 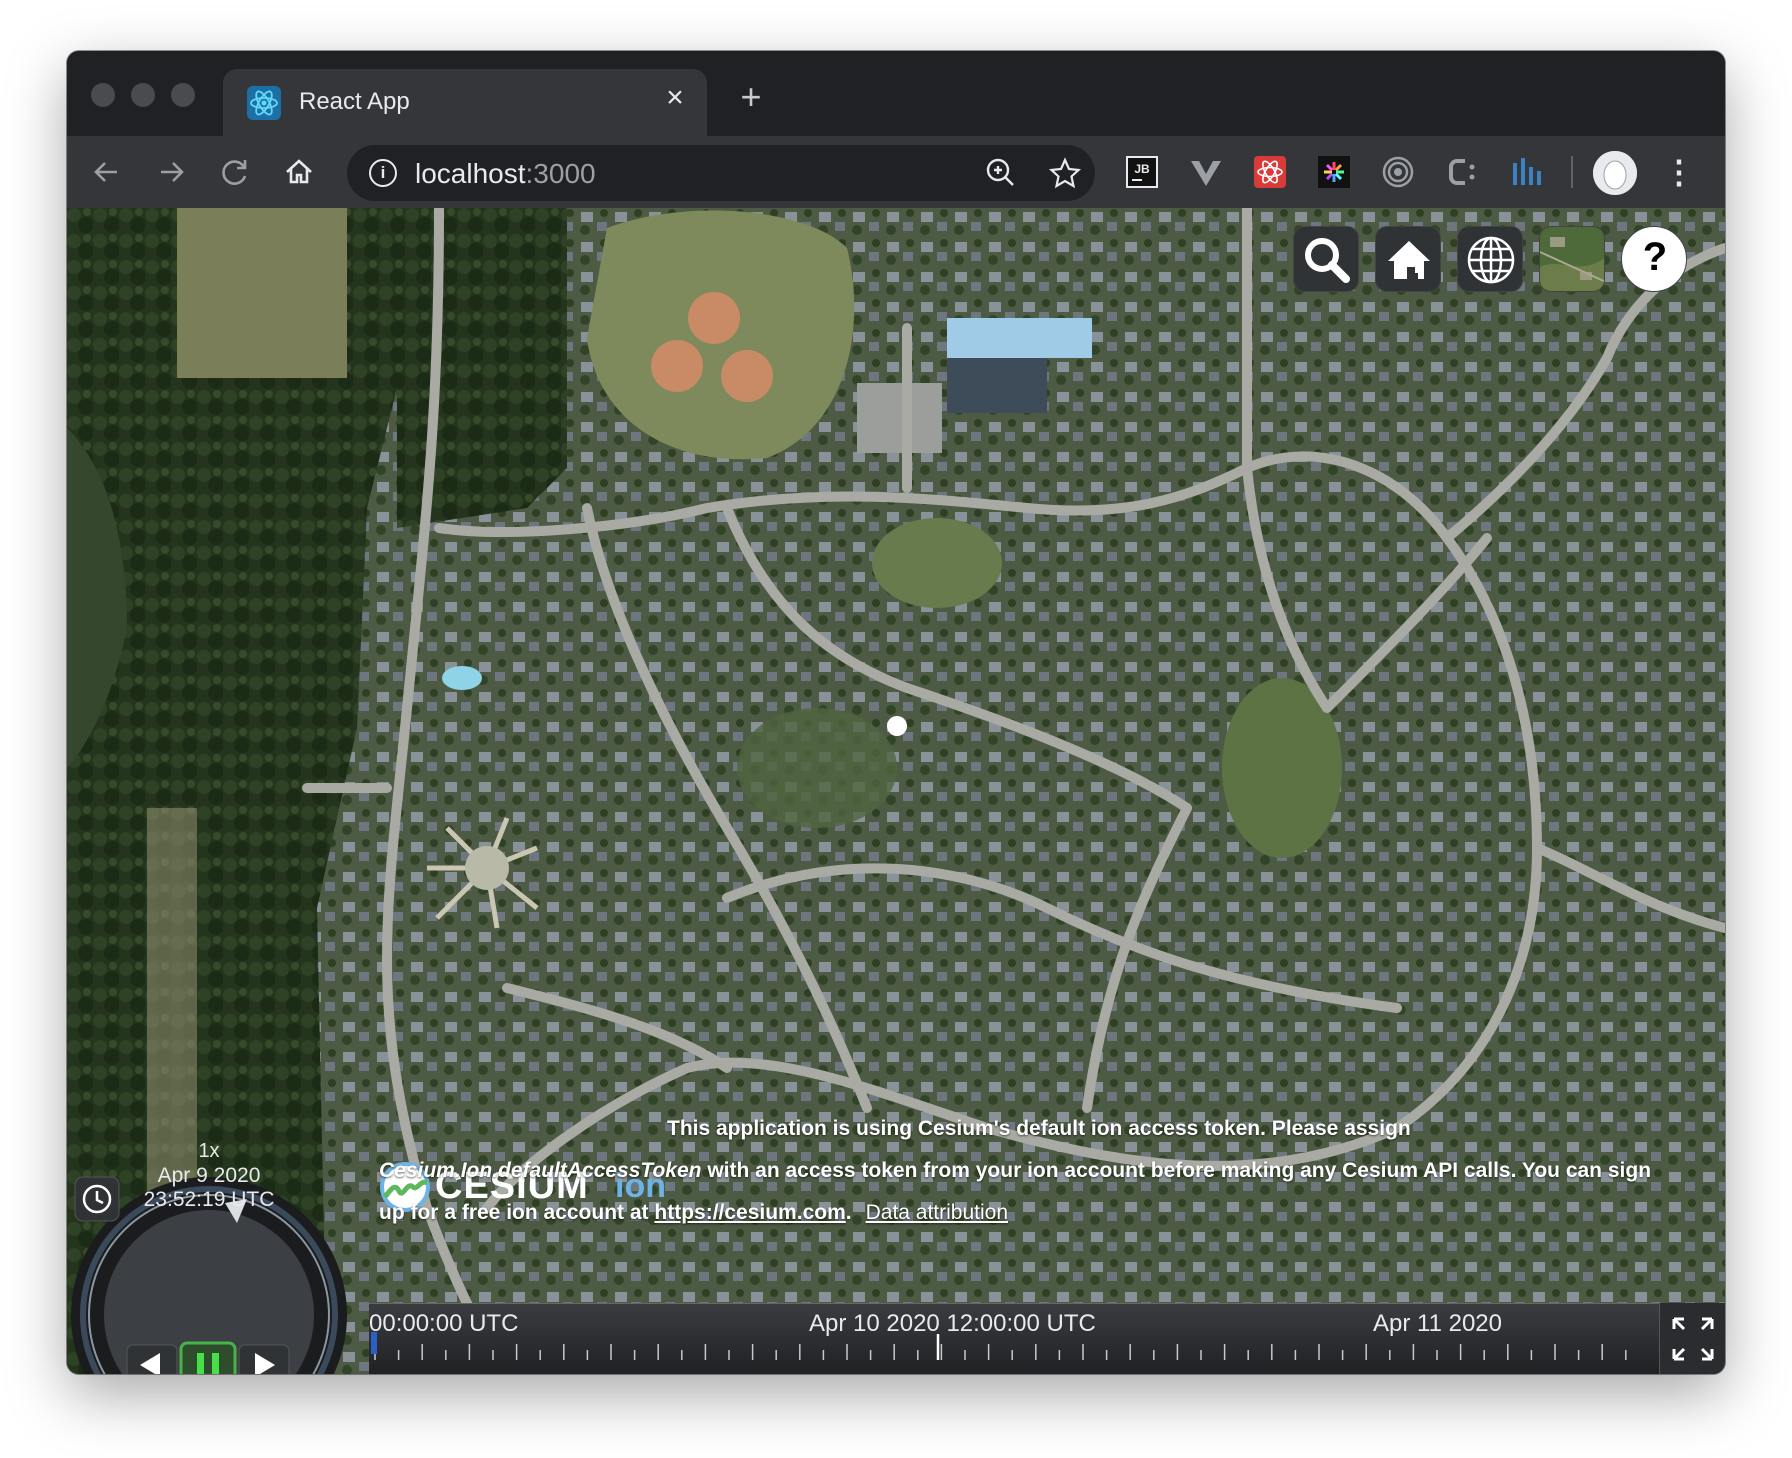 I want to click on vue-devtools-icon, so click(x=1206, y=172).